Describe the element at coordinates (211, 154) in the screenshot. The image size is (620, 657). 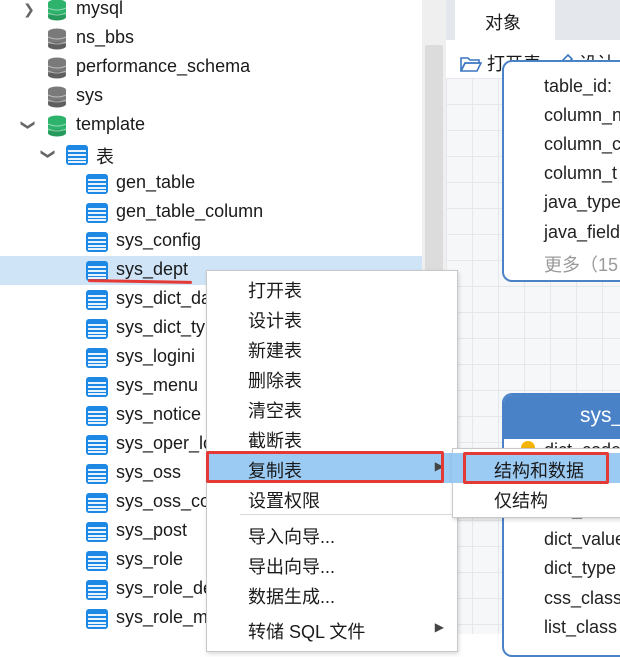
I see `tree-item-tables-folder: ❯ 表` at that location.